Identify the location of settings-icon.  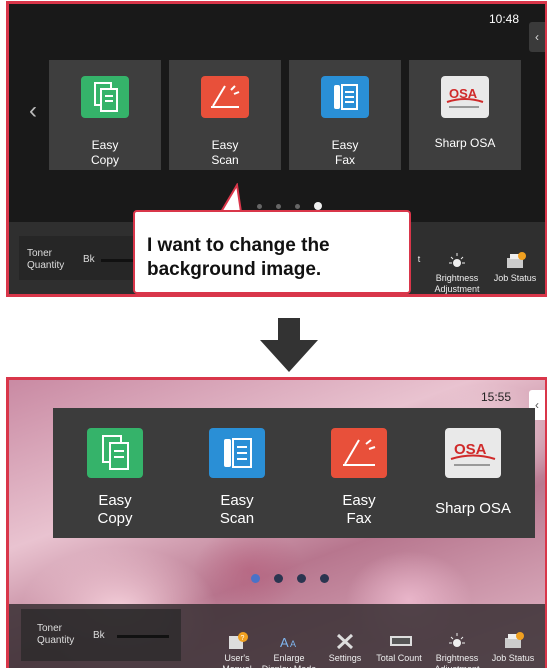
(345, 635).